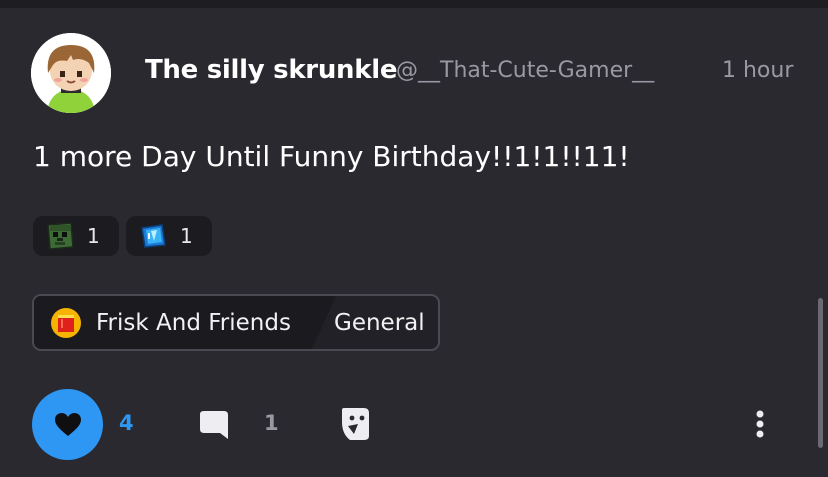 Image resolution: width=828 pixels, height=477 pixels. Describe the element at coordinates (271, 423) in the screenshot. I see `comment-count: 1` at that location.